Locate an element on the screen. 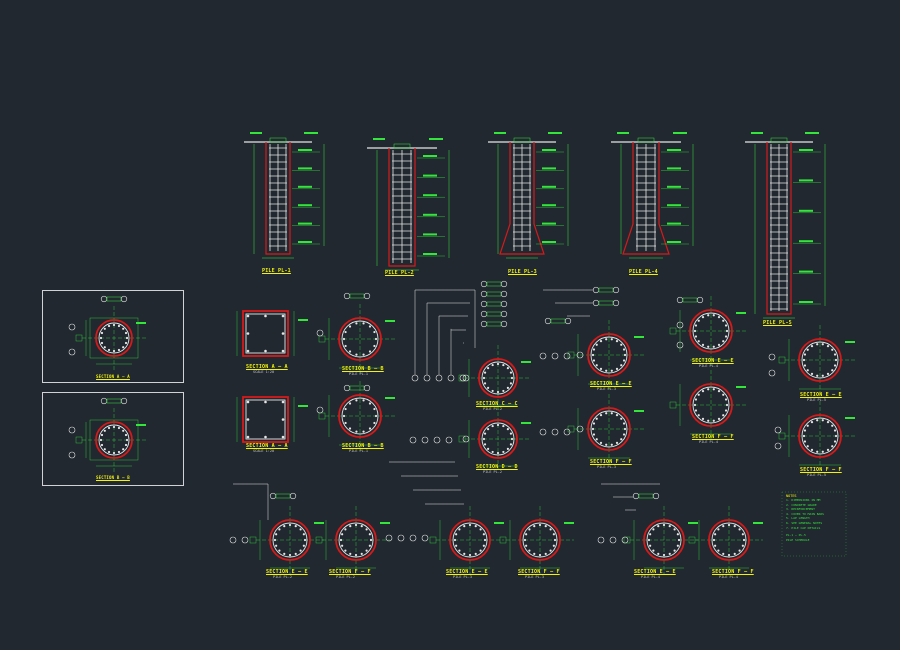 This screenshot has height=650, width=900. pile-section-square is located at coordinates (272, 333).